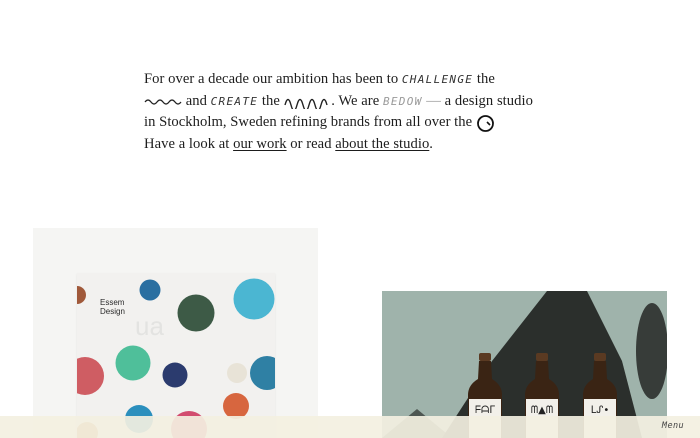 This screenshot has height=438, width=700. I want to click on essem-book-image: ua Essem Design, so click(176, 355).